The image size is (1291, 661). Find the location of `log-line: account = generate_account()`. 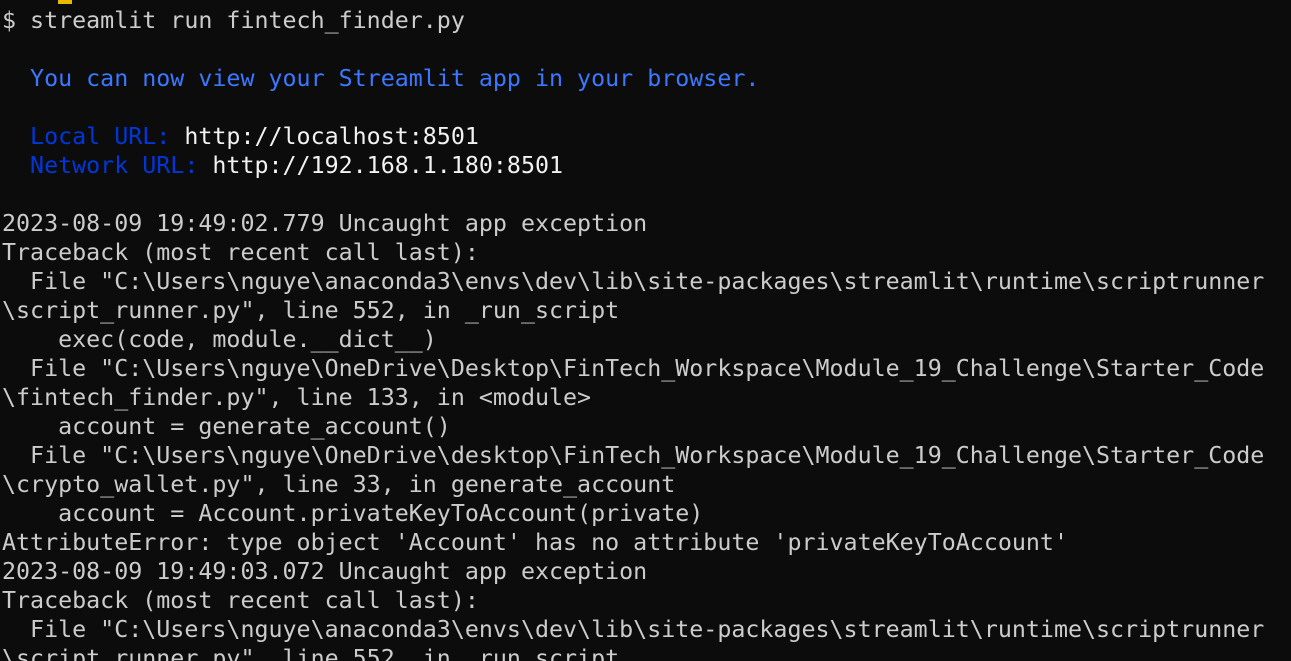

log-line: account = generate_account() is located at coordinates (226, 426).